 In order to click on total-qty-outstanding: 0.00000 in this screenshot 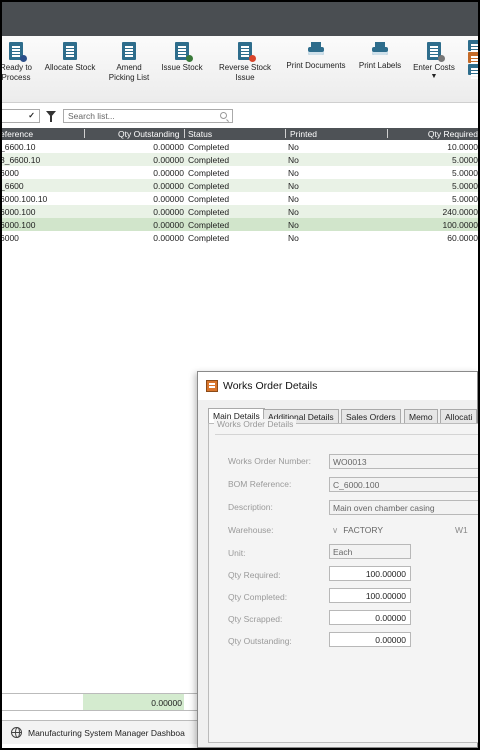, I will do `click(166, 703)`.